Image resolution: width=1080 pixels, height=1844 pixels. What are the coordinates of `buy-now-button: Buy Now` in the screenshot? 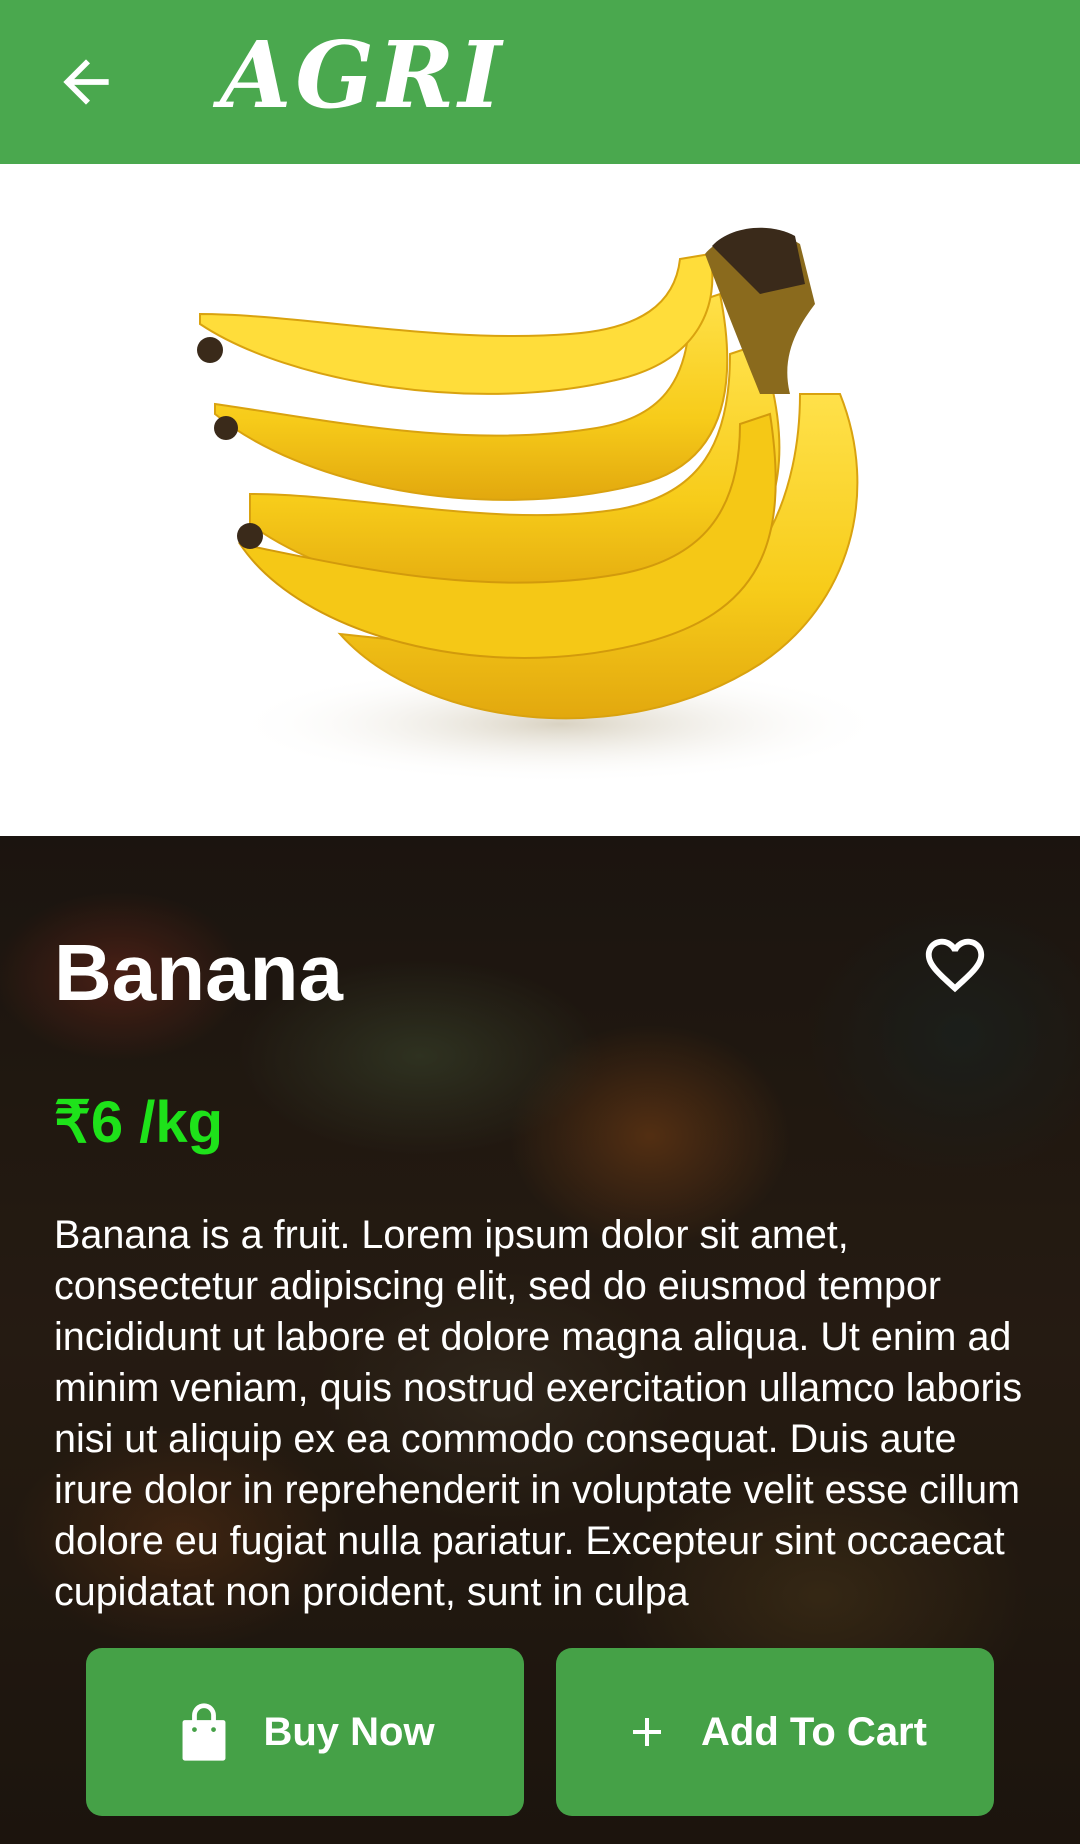 It's located at (305, 1732).